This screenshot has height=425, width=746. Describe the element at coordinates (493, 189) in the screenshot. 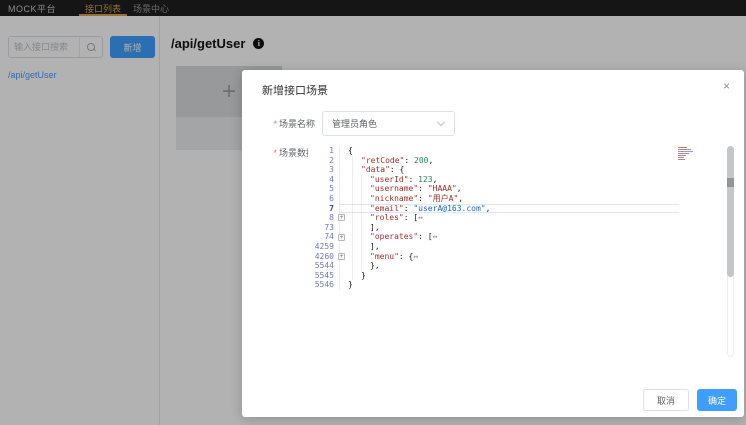

I see `code-line: 5 "username": "HAAA",` at that location.